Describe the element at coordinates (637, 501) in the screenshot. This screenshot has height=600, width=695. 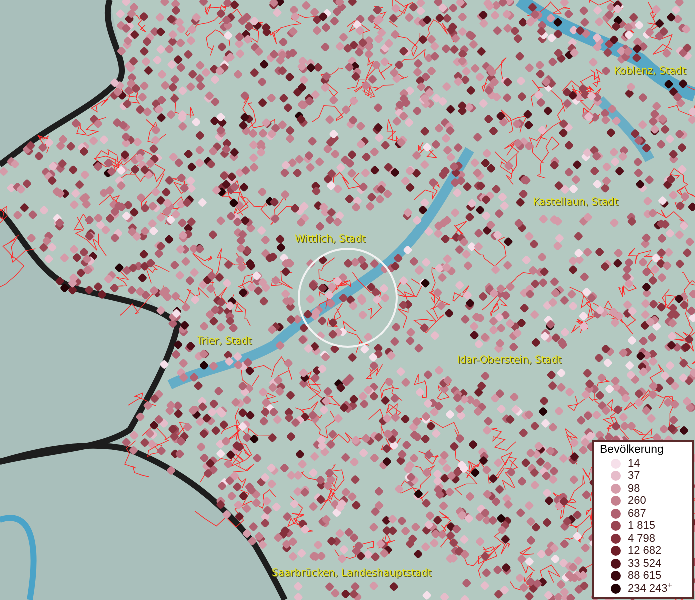
I see `legend-value: 260` at that location.